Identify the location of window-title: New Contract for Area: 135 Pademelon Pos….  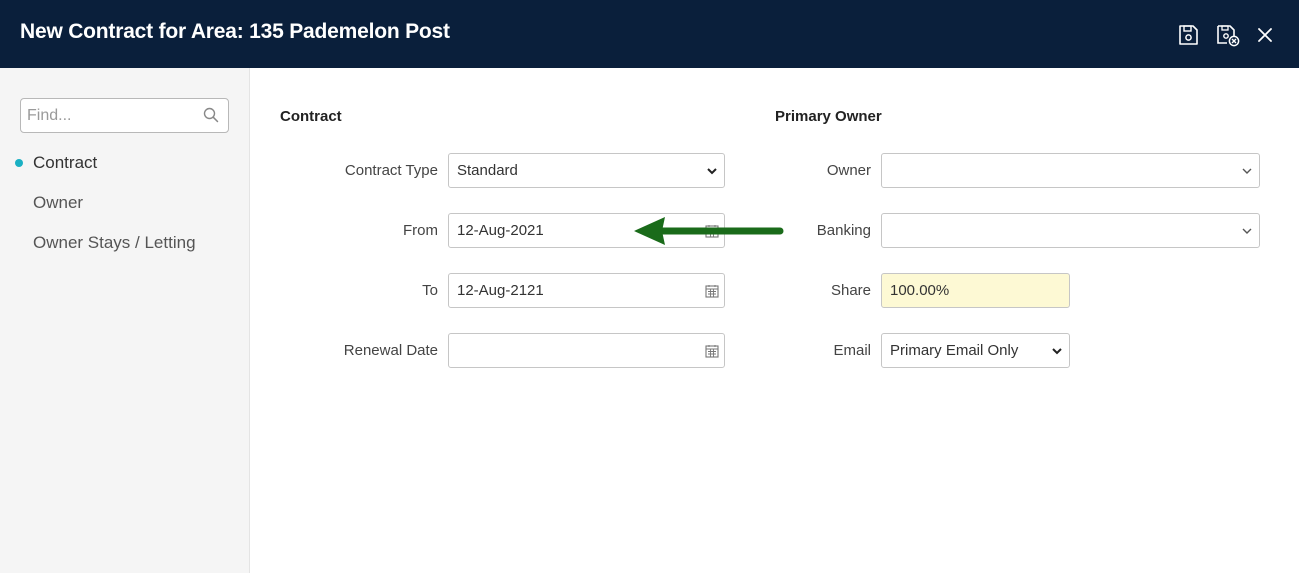
(235, 31).